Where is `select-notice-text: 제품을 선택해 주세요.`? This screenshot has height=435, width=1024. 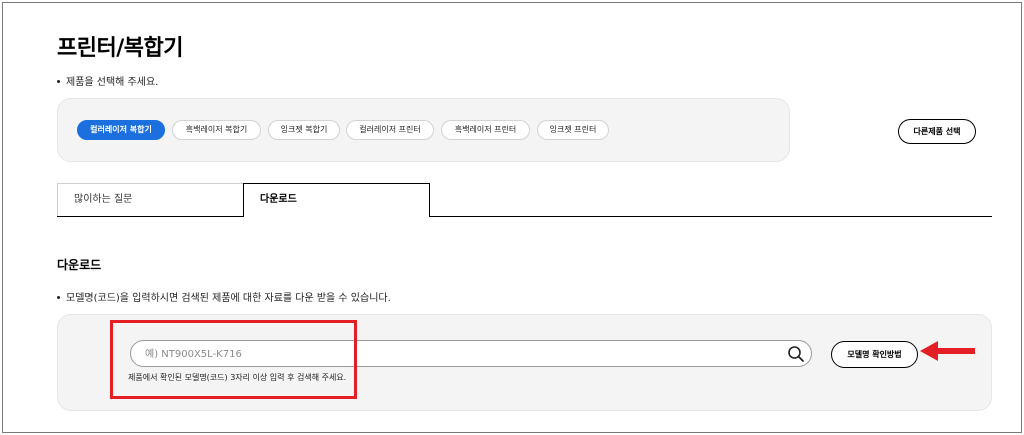 select-notice-text: 제품을 선택해 주세요. is located at coordinates (112, 82).